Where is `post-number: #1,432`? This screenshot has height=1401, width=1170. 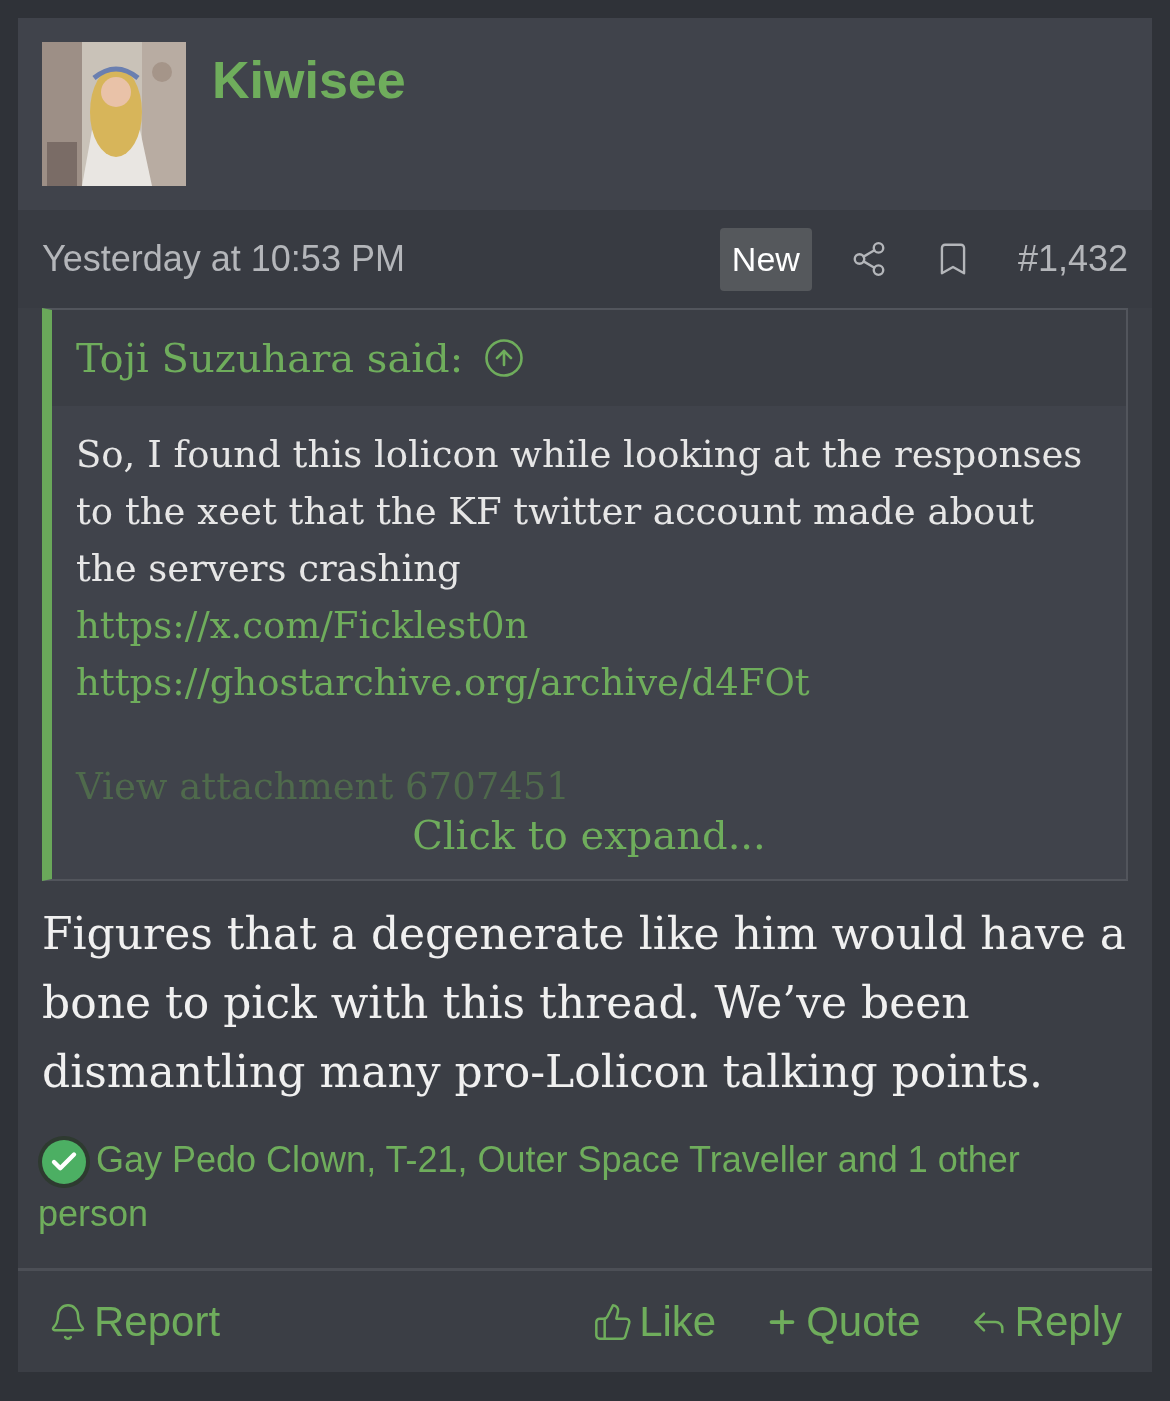 post-number: #1,432 is located at coordinates (1072, 259).